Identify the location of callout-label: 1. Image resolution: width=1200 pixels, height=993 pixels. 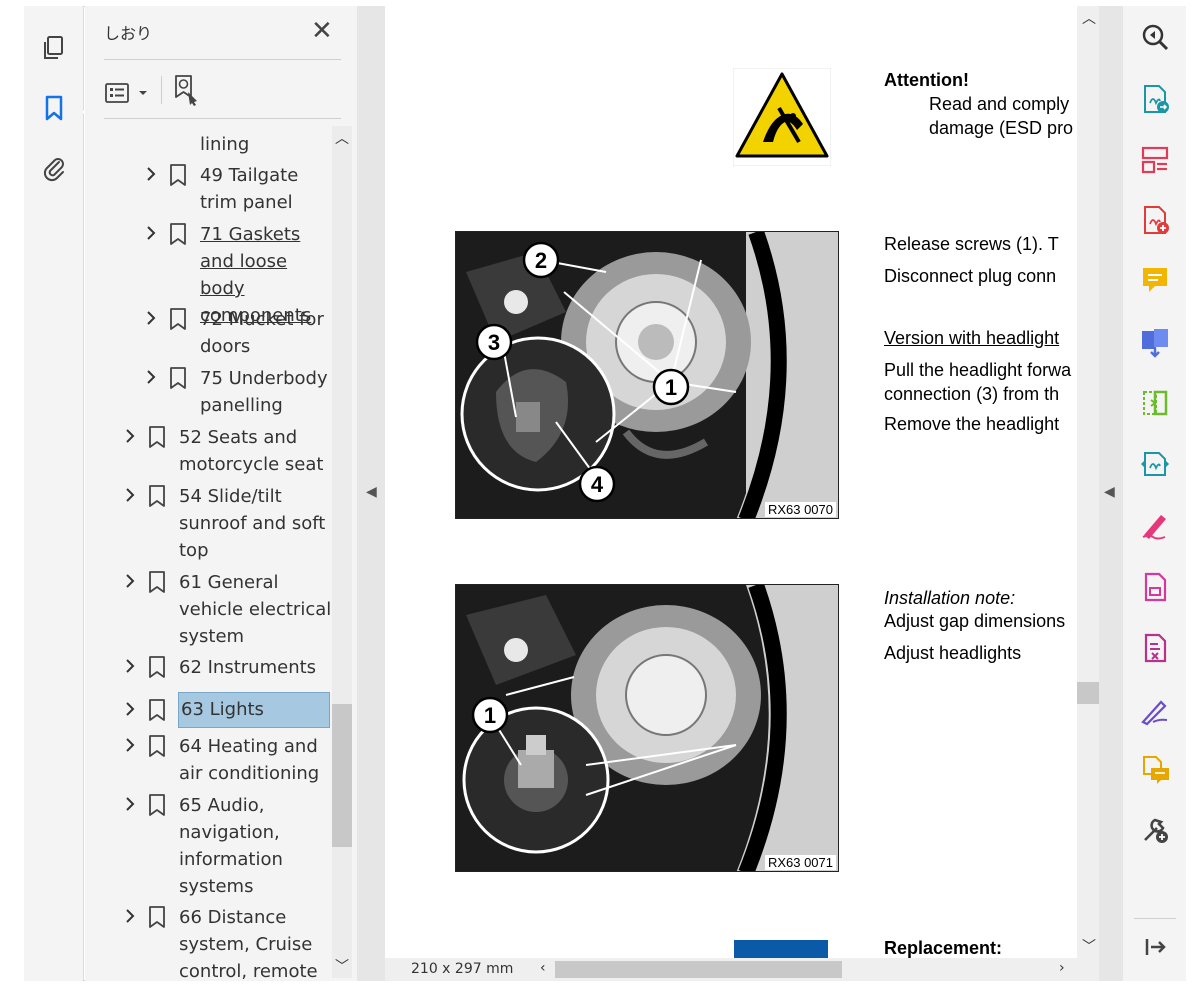
(490, 715).